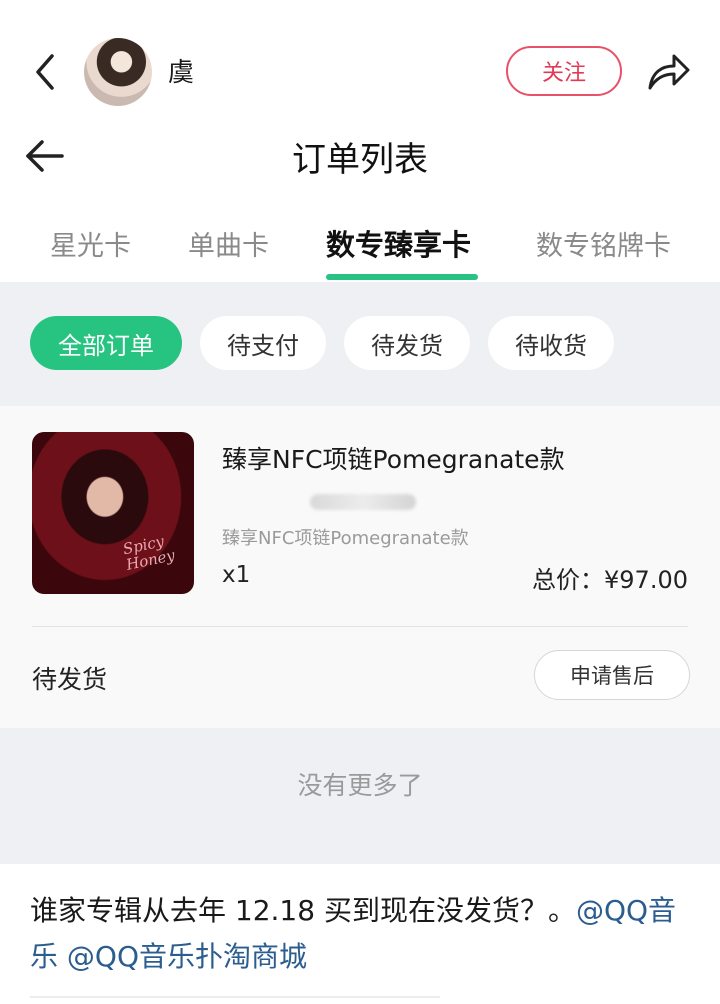  Describe the element at coordinates (360, 160) in the screenshot. I see `page-title: 订单列表` at that location.